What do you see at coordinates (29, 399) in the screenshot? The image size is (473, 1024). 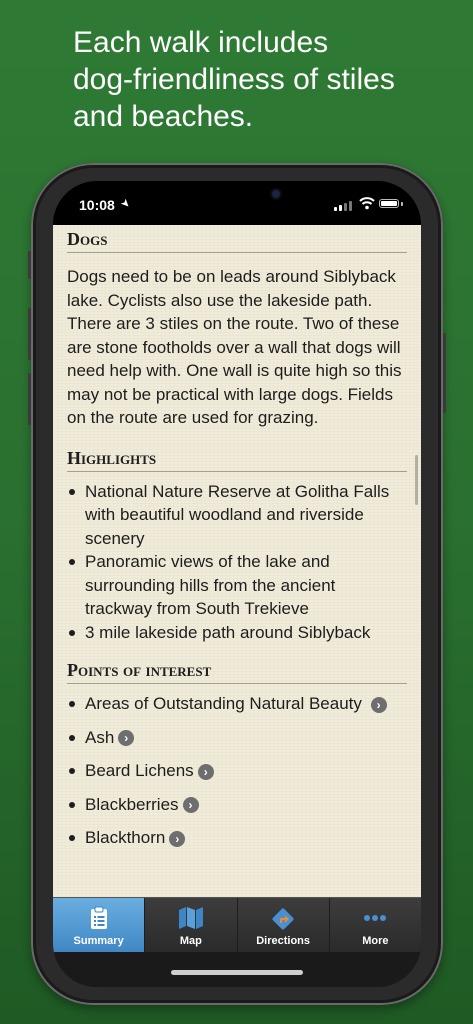 I see `volume-down-button` at bounding box center [29, 399].